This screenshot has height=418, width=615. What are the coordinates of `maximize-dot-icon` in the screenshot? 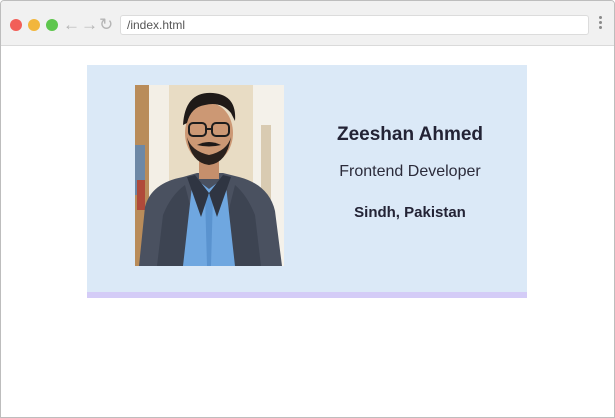 It's located at (52, 25).